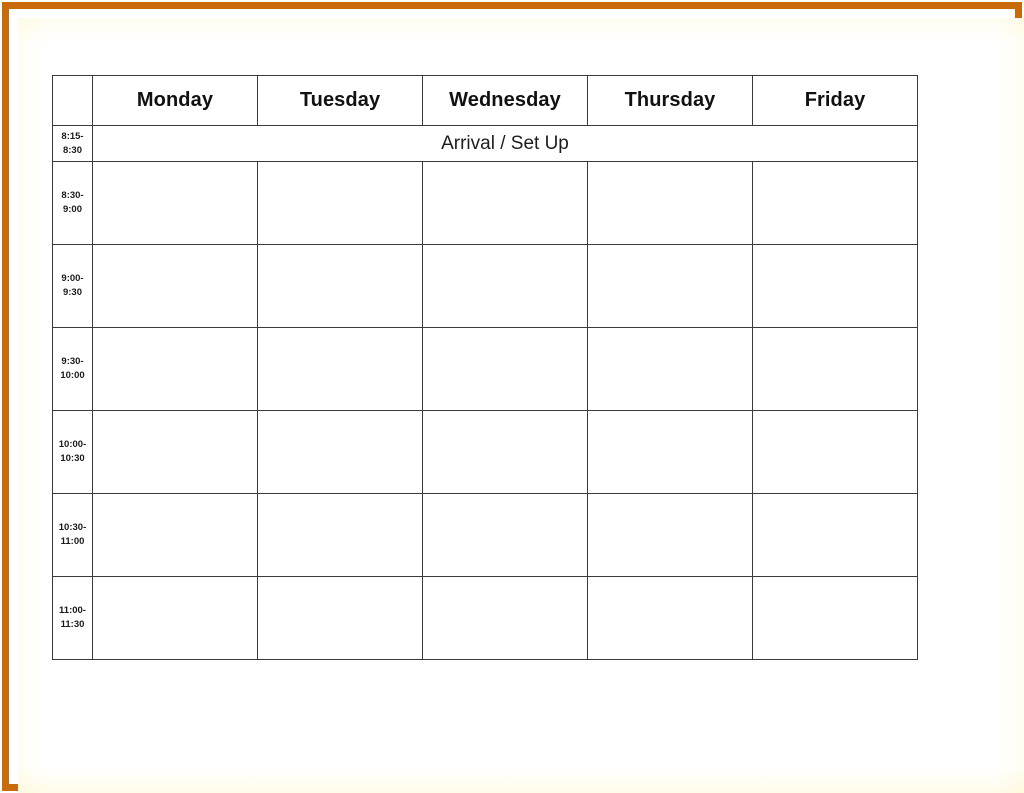 This screenshot has height=793, width=1024. What do you see at coordinates (72, 541) in the screenshot?
I see `time-slot-end: 11:00` at bounding box center [72, 541].